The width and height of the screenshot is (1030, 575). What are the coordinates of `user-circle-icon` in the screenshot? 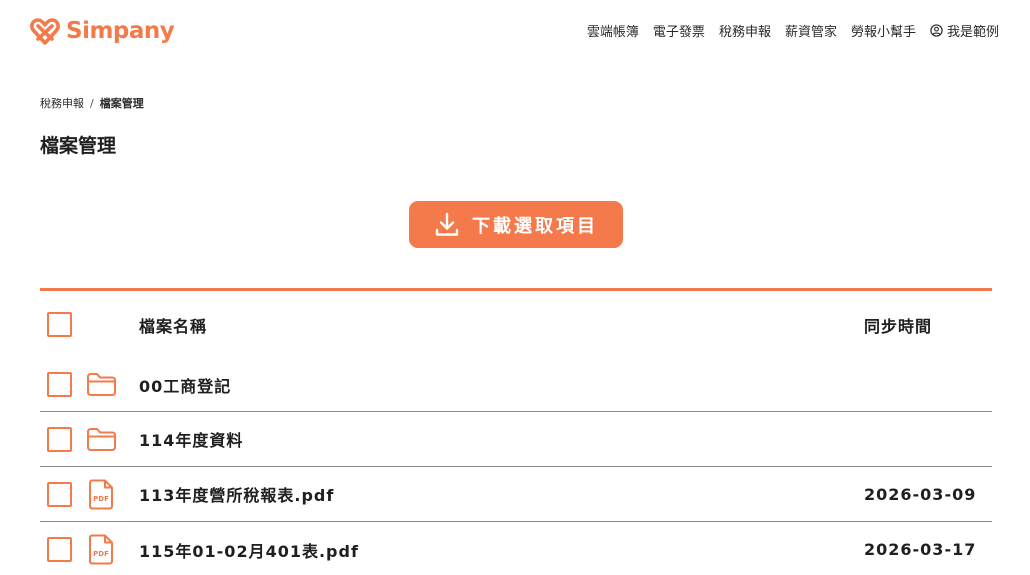 It's located at (936, 30).